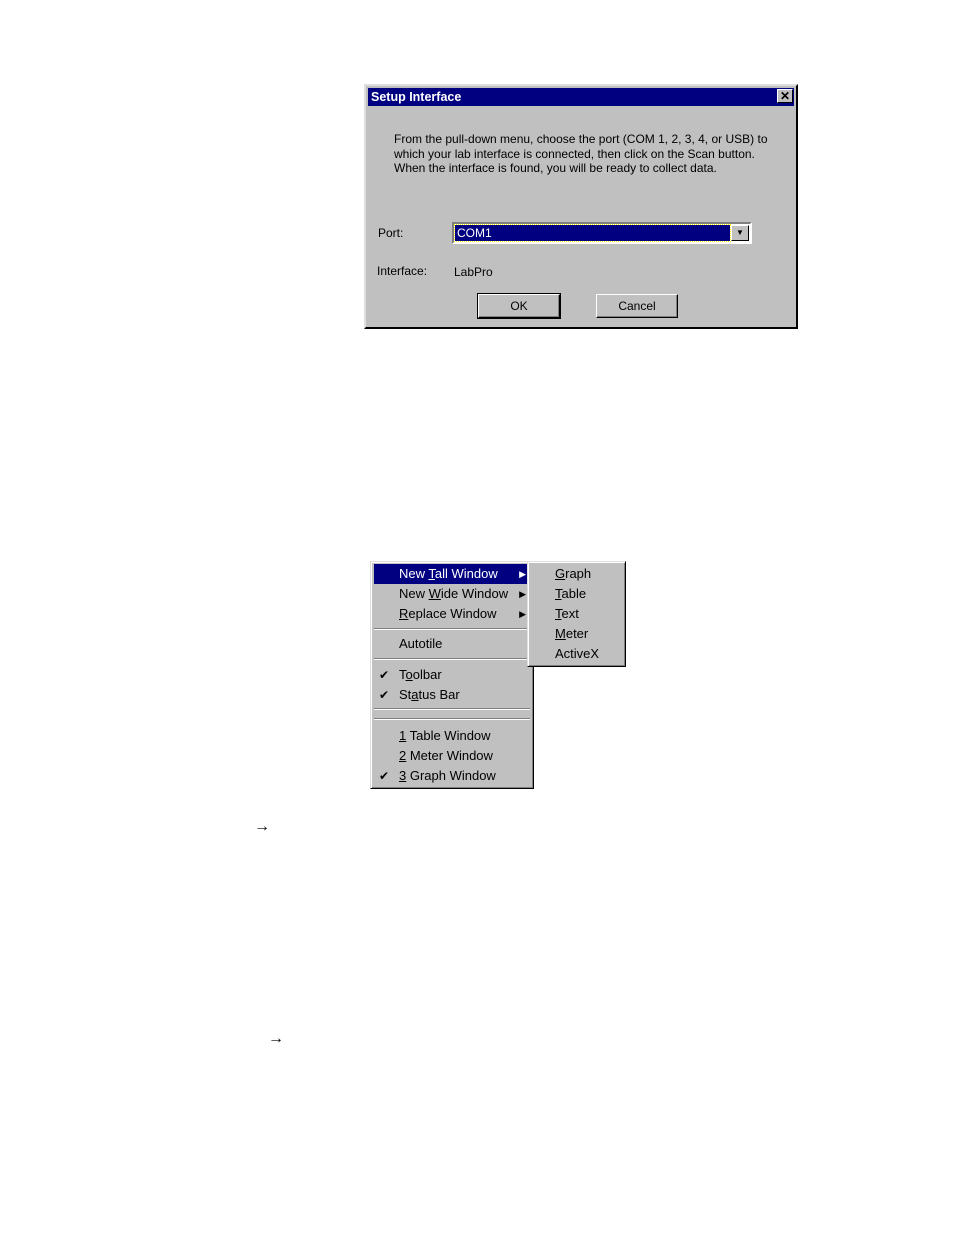  I want to click on menu-item: Meter, so click(576, 634).